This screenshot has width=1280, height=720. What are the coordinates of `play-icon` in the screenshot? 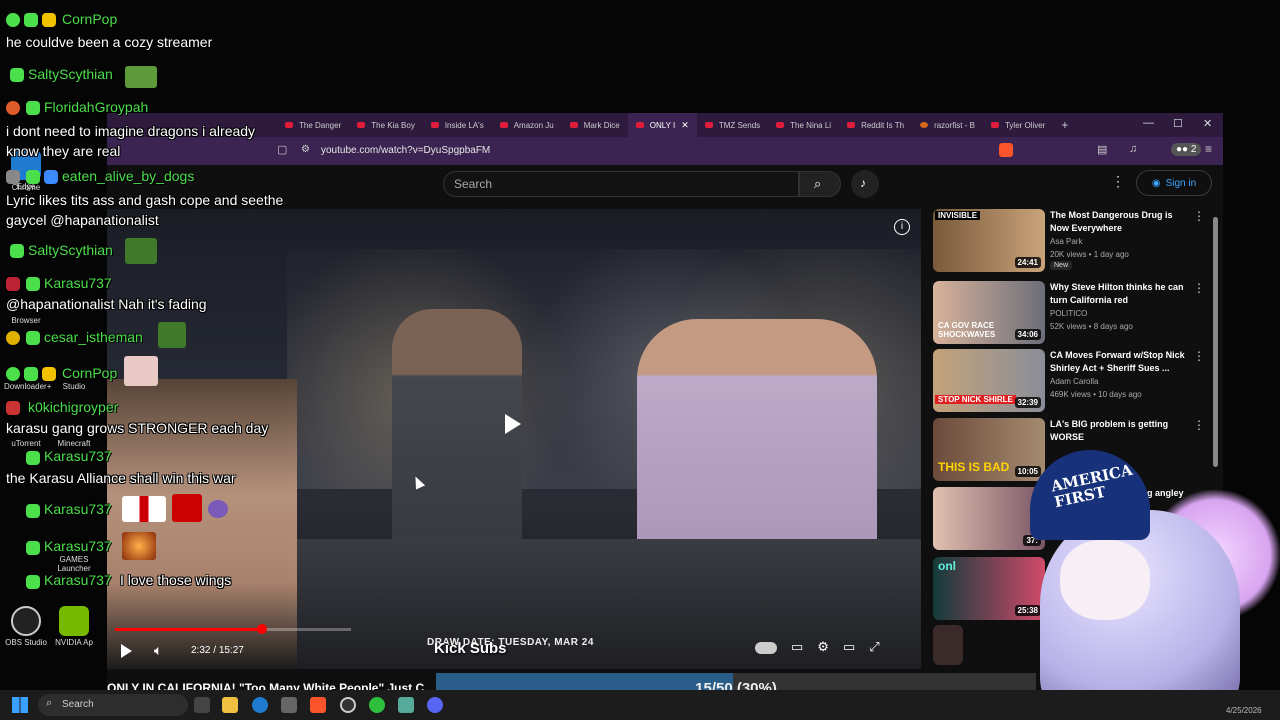 It's located at (513, 424).